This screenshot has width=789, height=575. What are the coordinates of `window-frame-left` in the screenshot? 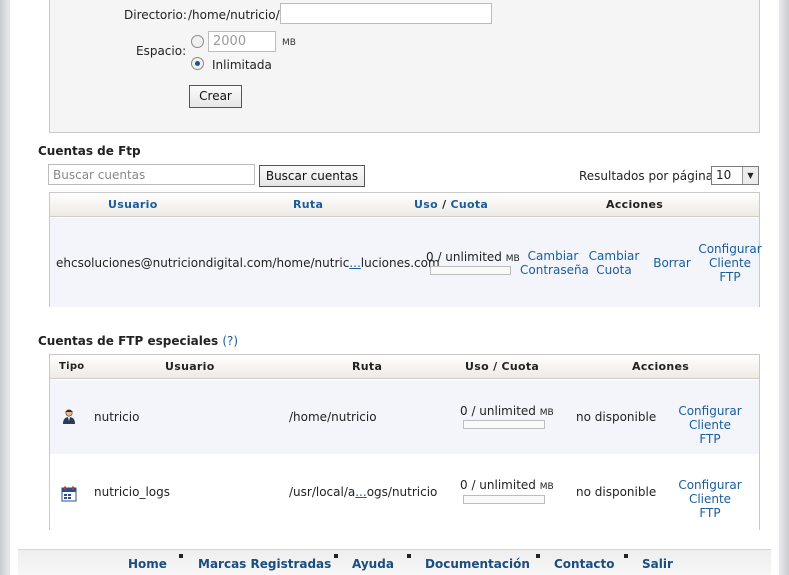 It's located at (5, 287).